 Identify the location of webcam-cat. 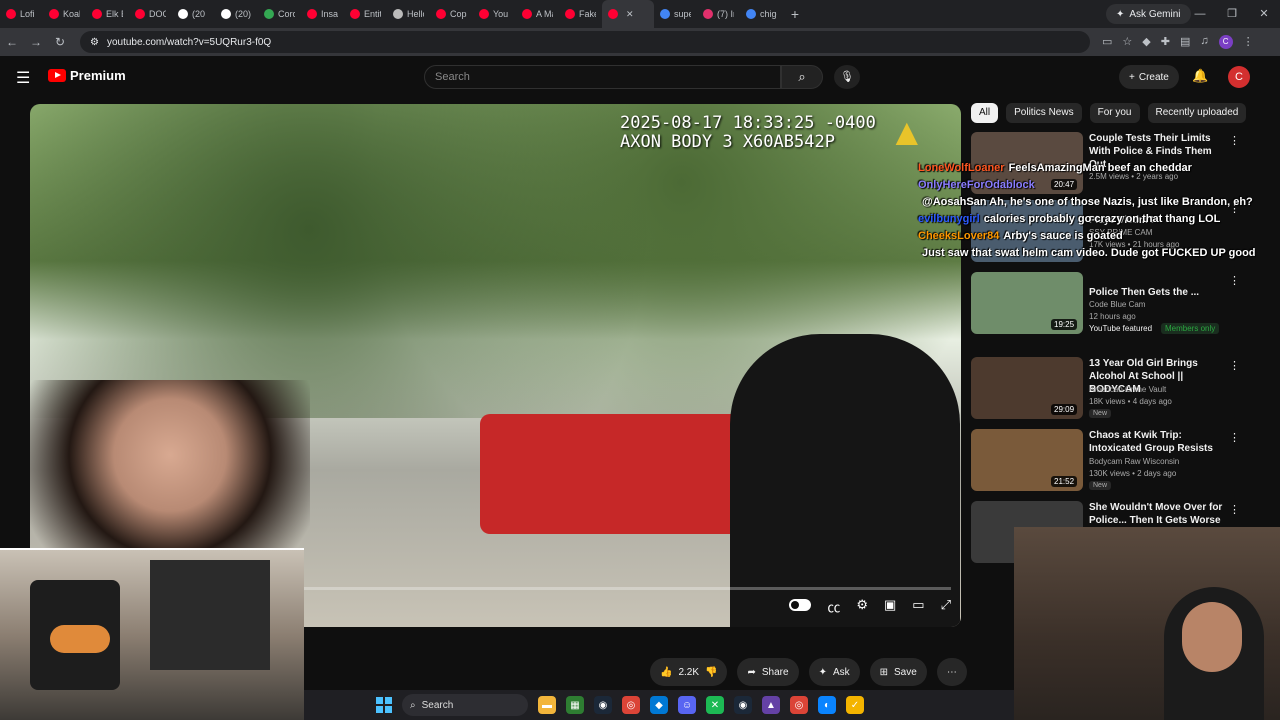
(80, 639).